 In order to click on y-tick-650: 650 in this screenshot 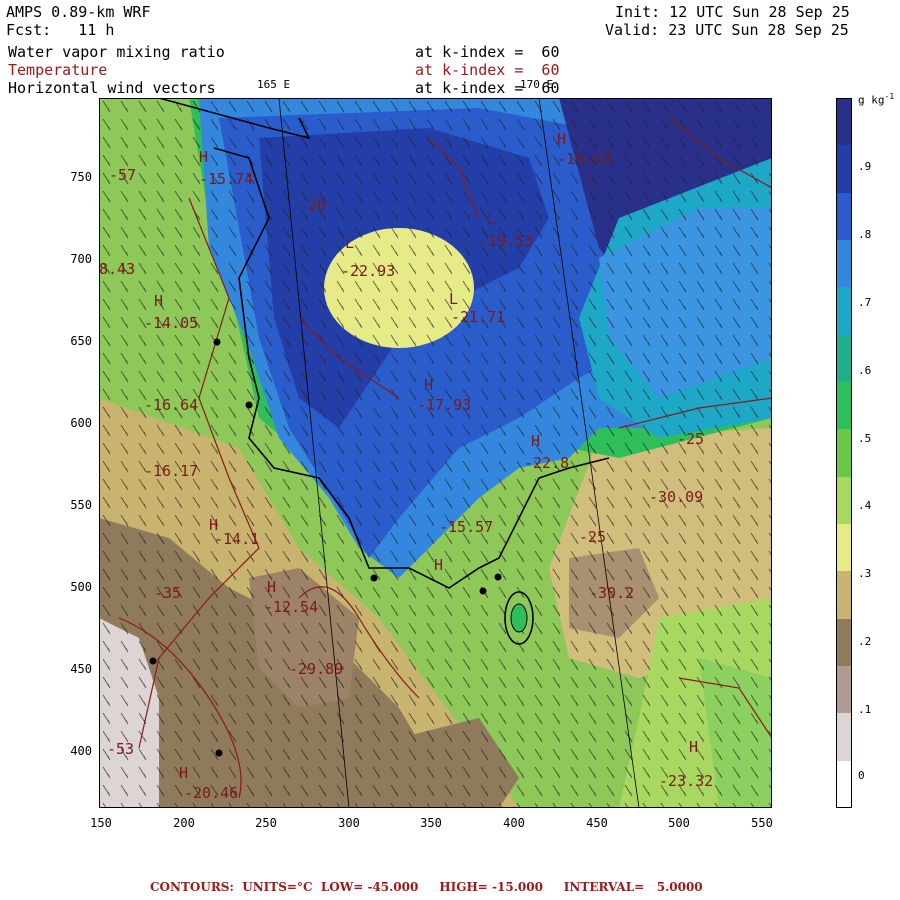, I will do `click(81, 341)`.